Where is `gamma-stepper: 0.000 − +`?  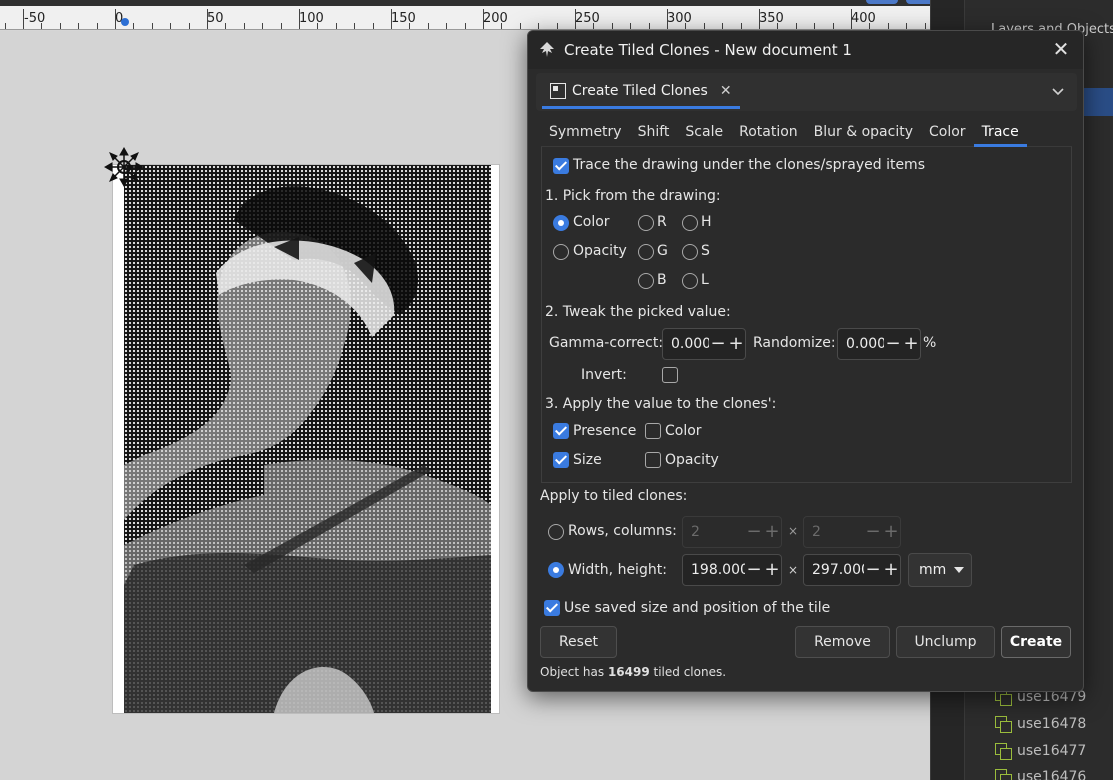 gamma-stepper: 0.000 − + is located at coordinates (704, 344).